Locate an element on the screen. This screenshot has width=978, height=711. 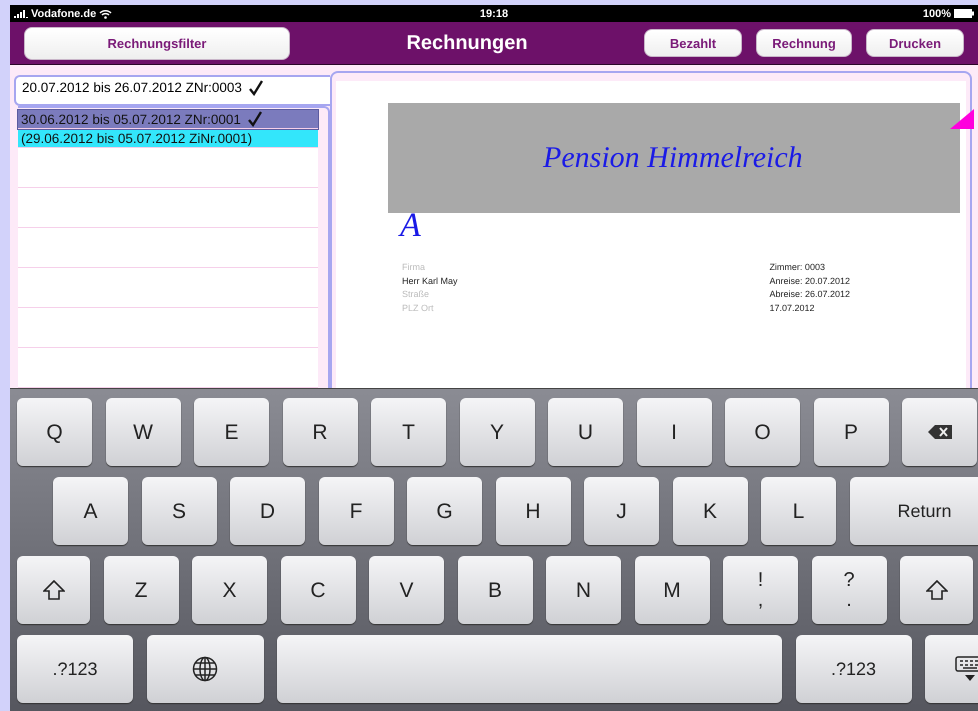
booking-detail: Zimmer: 0003 is located at coordinates (797, 267).